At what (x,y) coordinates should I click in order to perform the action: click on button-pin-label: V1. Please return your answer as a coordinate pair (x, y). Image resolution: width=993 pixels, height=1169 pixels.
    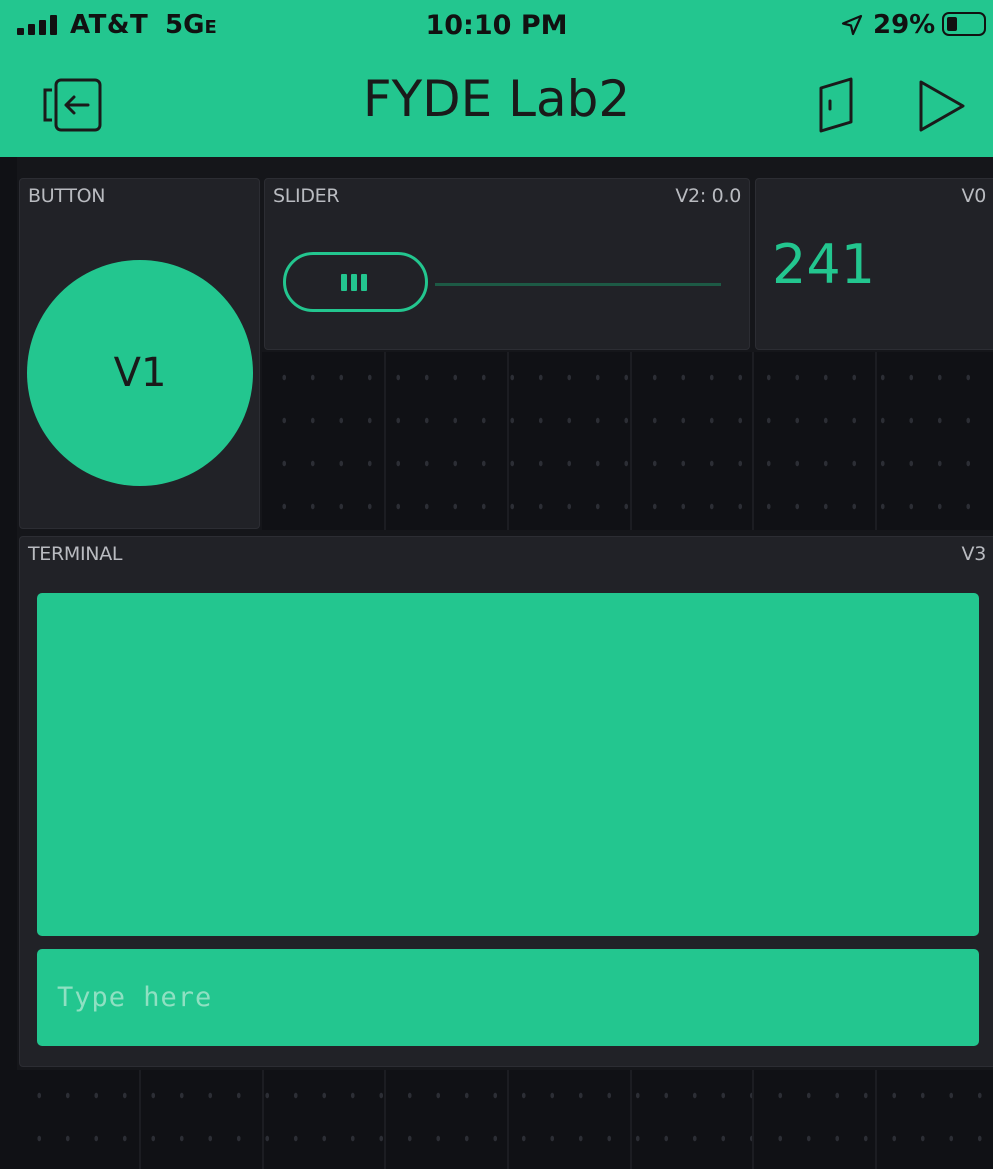
    Looking at the image, I should click on (140, 373).